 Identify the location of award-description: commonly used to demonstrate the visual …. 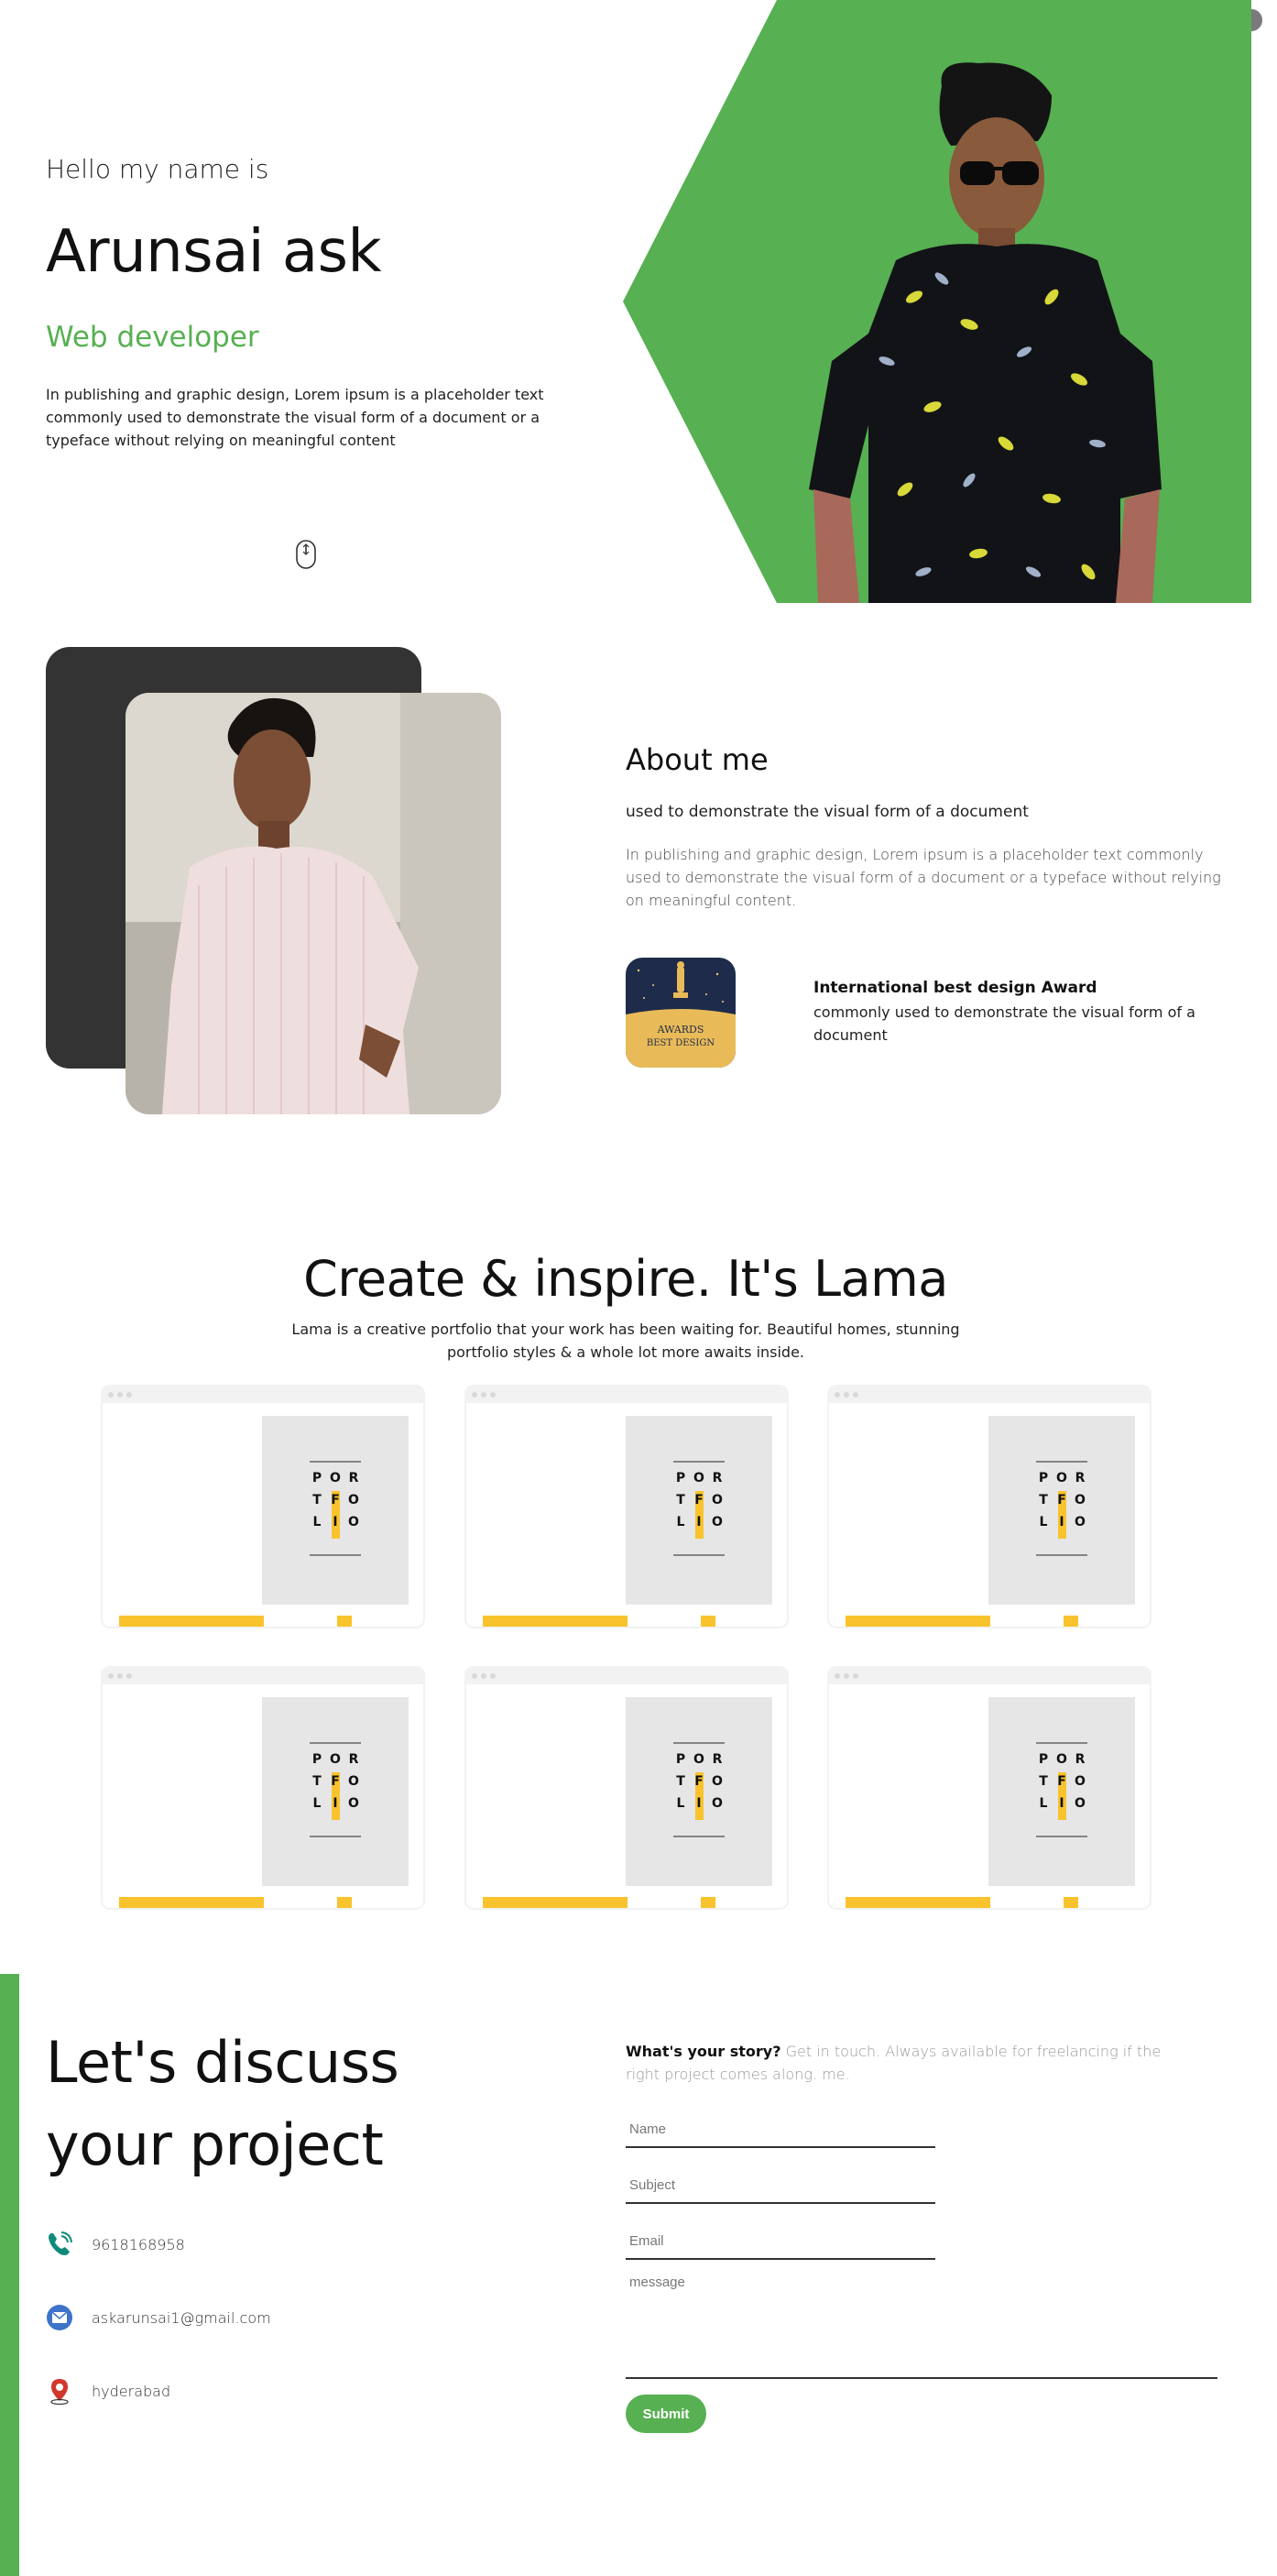
(1004, 1024).